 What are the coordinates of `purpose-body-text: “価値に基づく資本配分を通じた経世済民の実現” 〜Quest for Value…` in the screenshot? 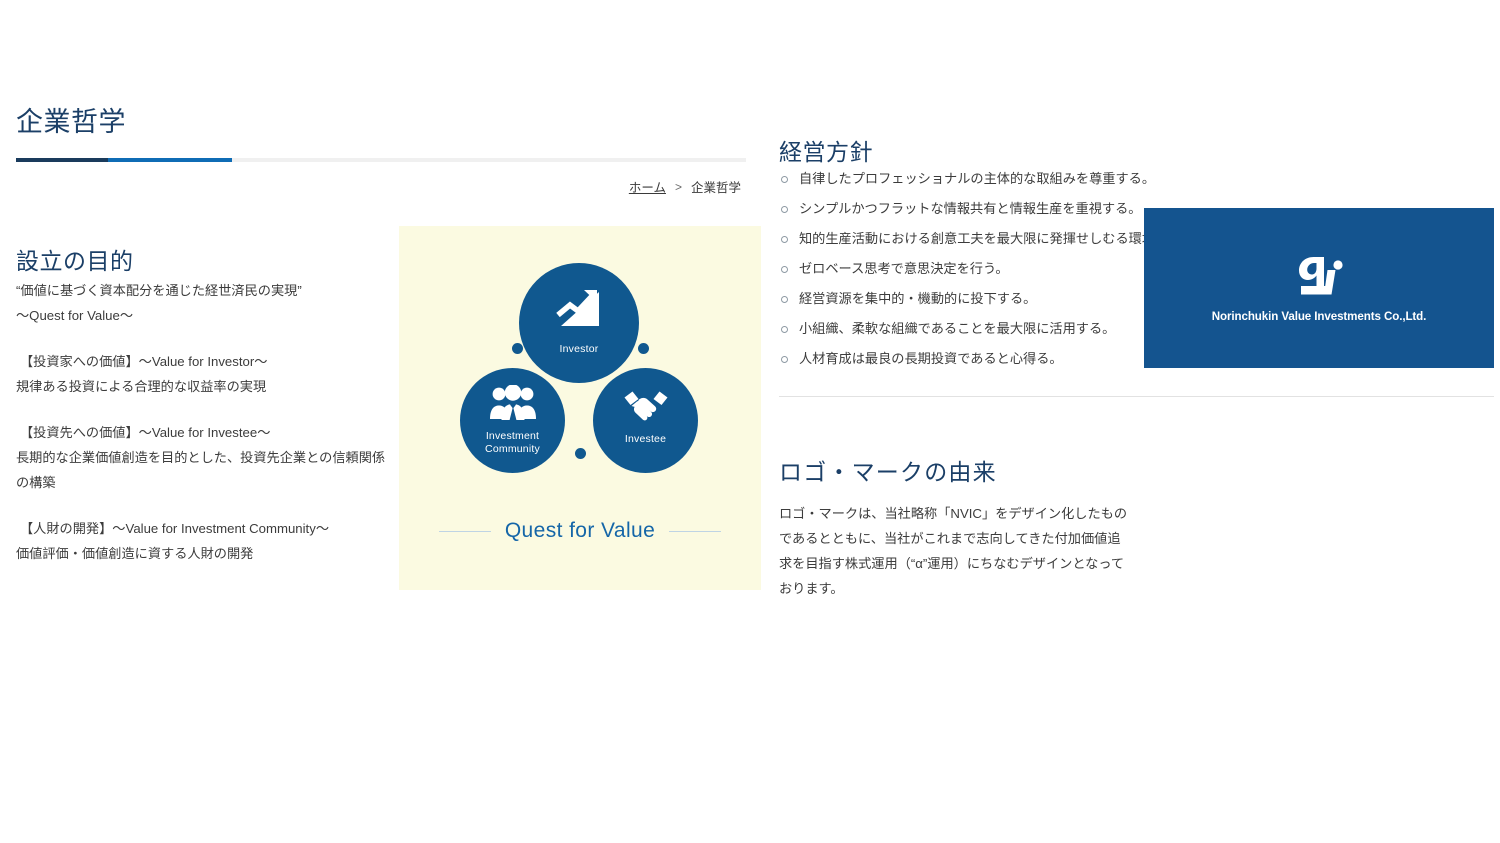 It's located at (201, 422).